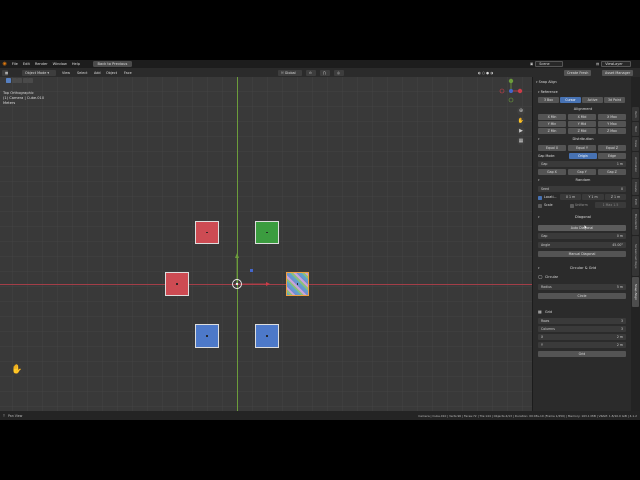 This screenshot has height=480, width=640. What do you see at coordinates (572, 206) in the screenshot?
I see `uniform-checkbox` at bounding box center [572, 206].